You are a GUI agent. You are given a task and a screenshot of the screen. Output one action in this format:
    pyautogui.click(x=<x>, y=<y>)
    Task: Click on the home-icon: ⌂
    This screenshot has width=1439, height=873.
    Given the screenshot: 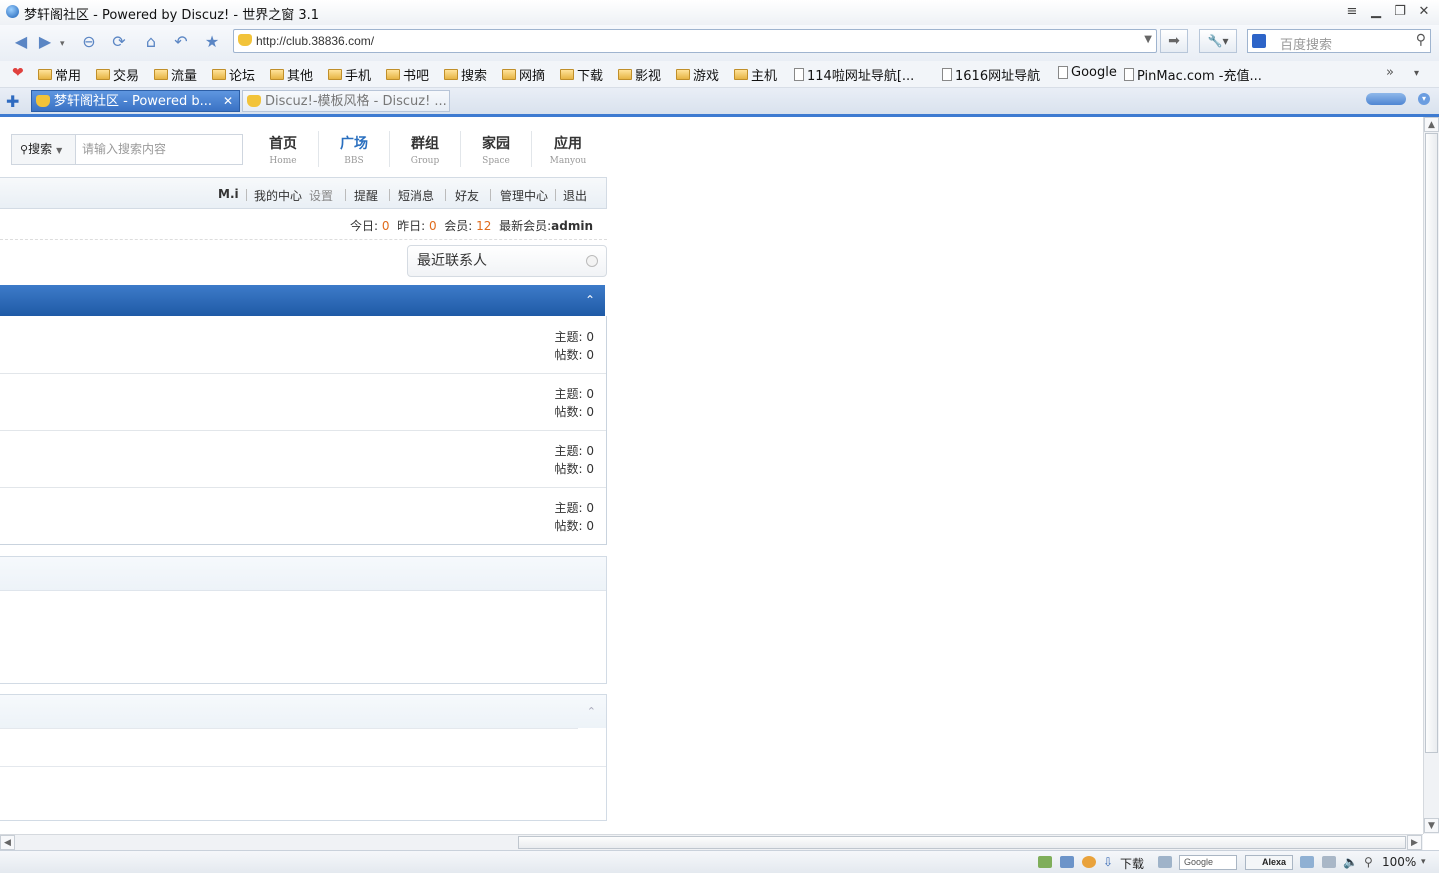 What is the action you would take?
    pyautogui.click(x=151, y=42)
    